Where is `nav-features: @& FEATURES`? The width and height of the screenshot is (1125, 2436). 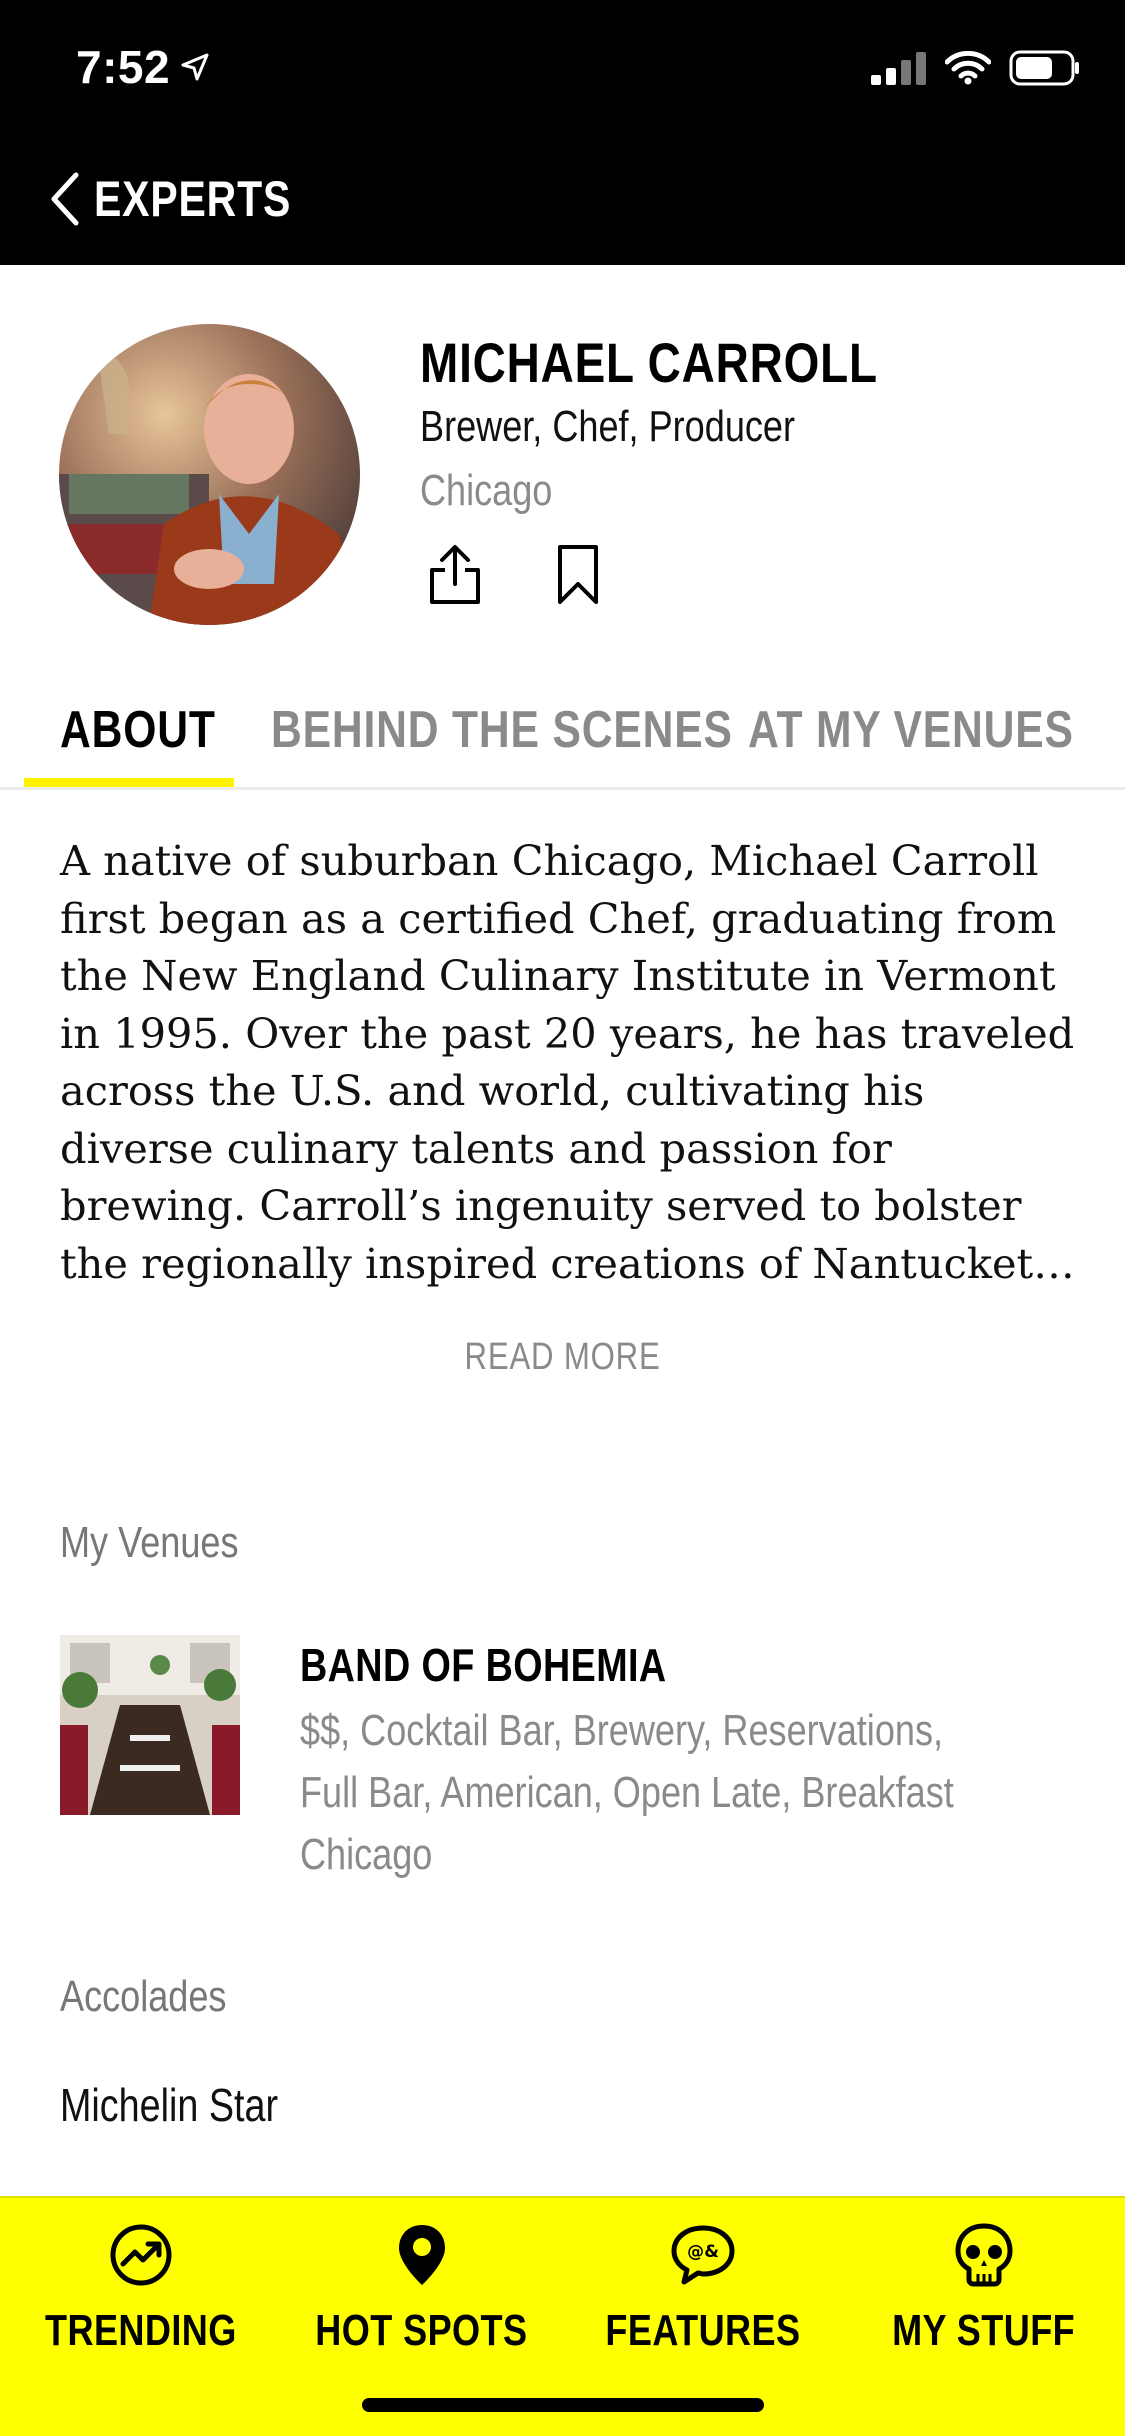 nav-features: @& FEATURES is located at coordinates (702, 2307).